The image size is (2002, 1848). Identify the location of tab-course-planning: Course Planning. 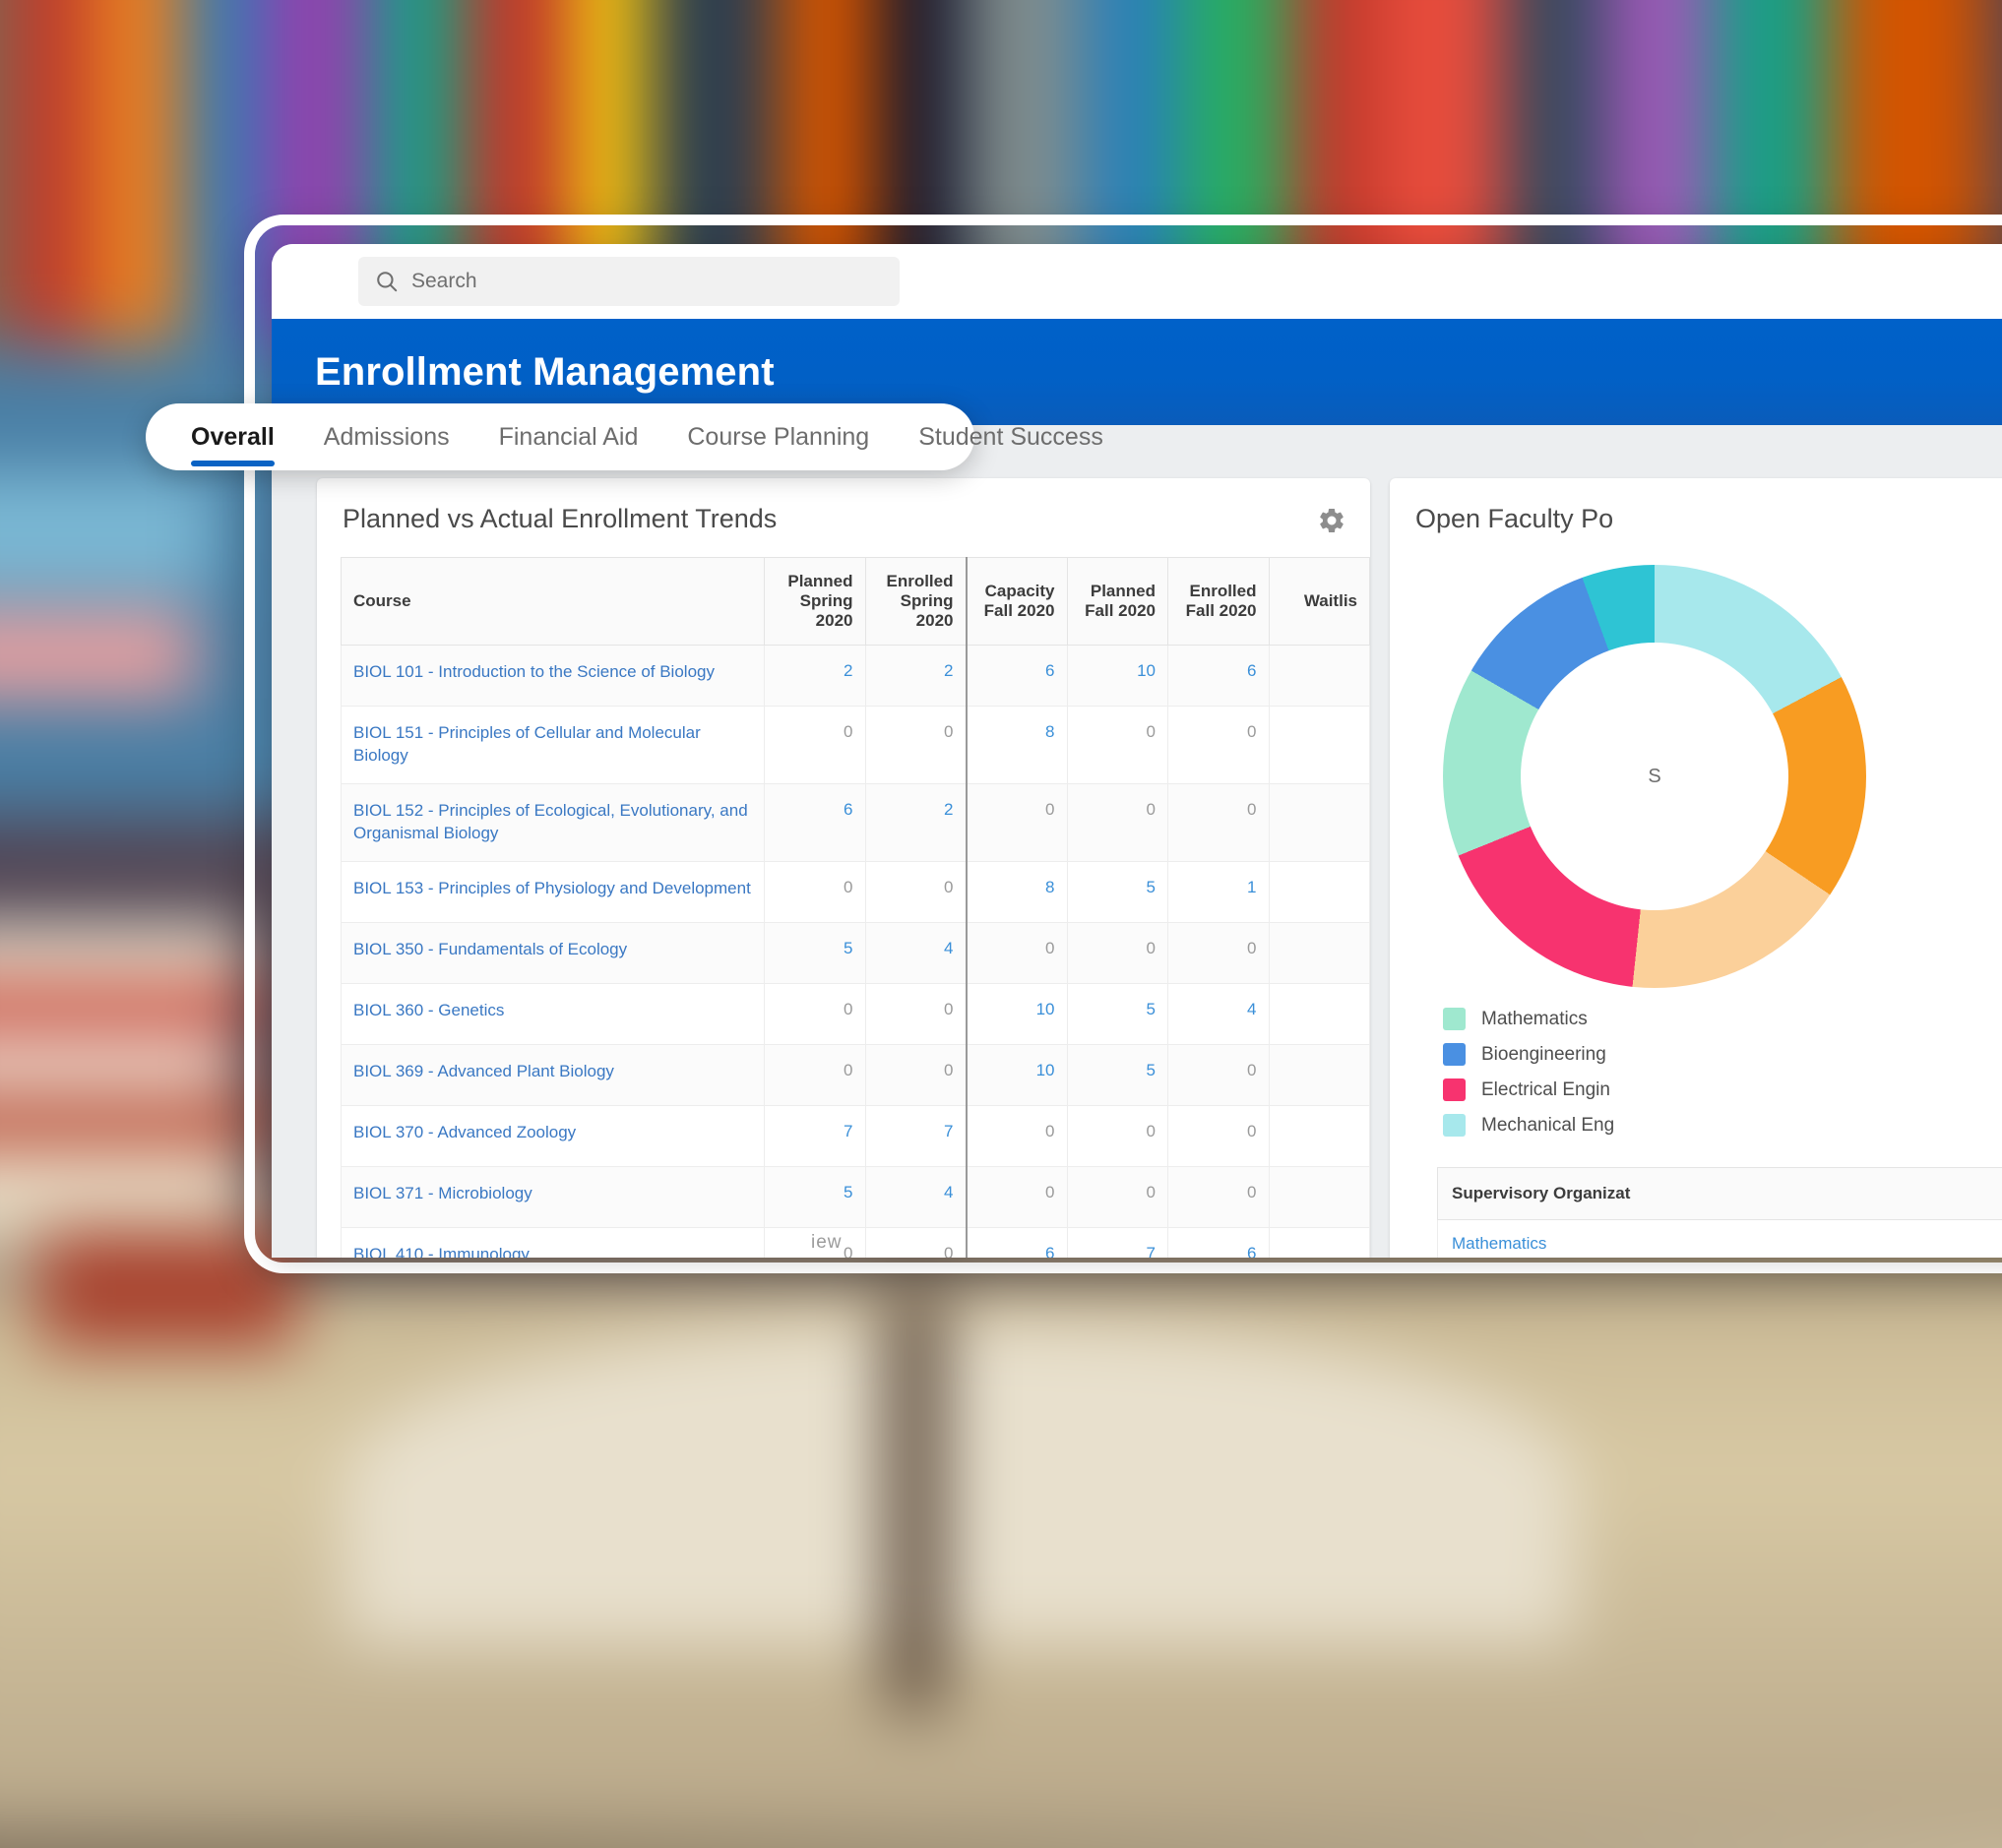
(778, 436).